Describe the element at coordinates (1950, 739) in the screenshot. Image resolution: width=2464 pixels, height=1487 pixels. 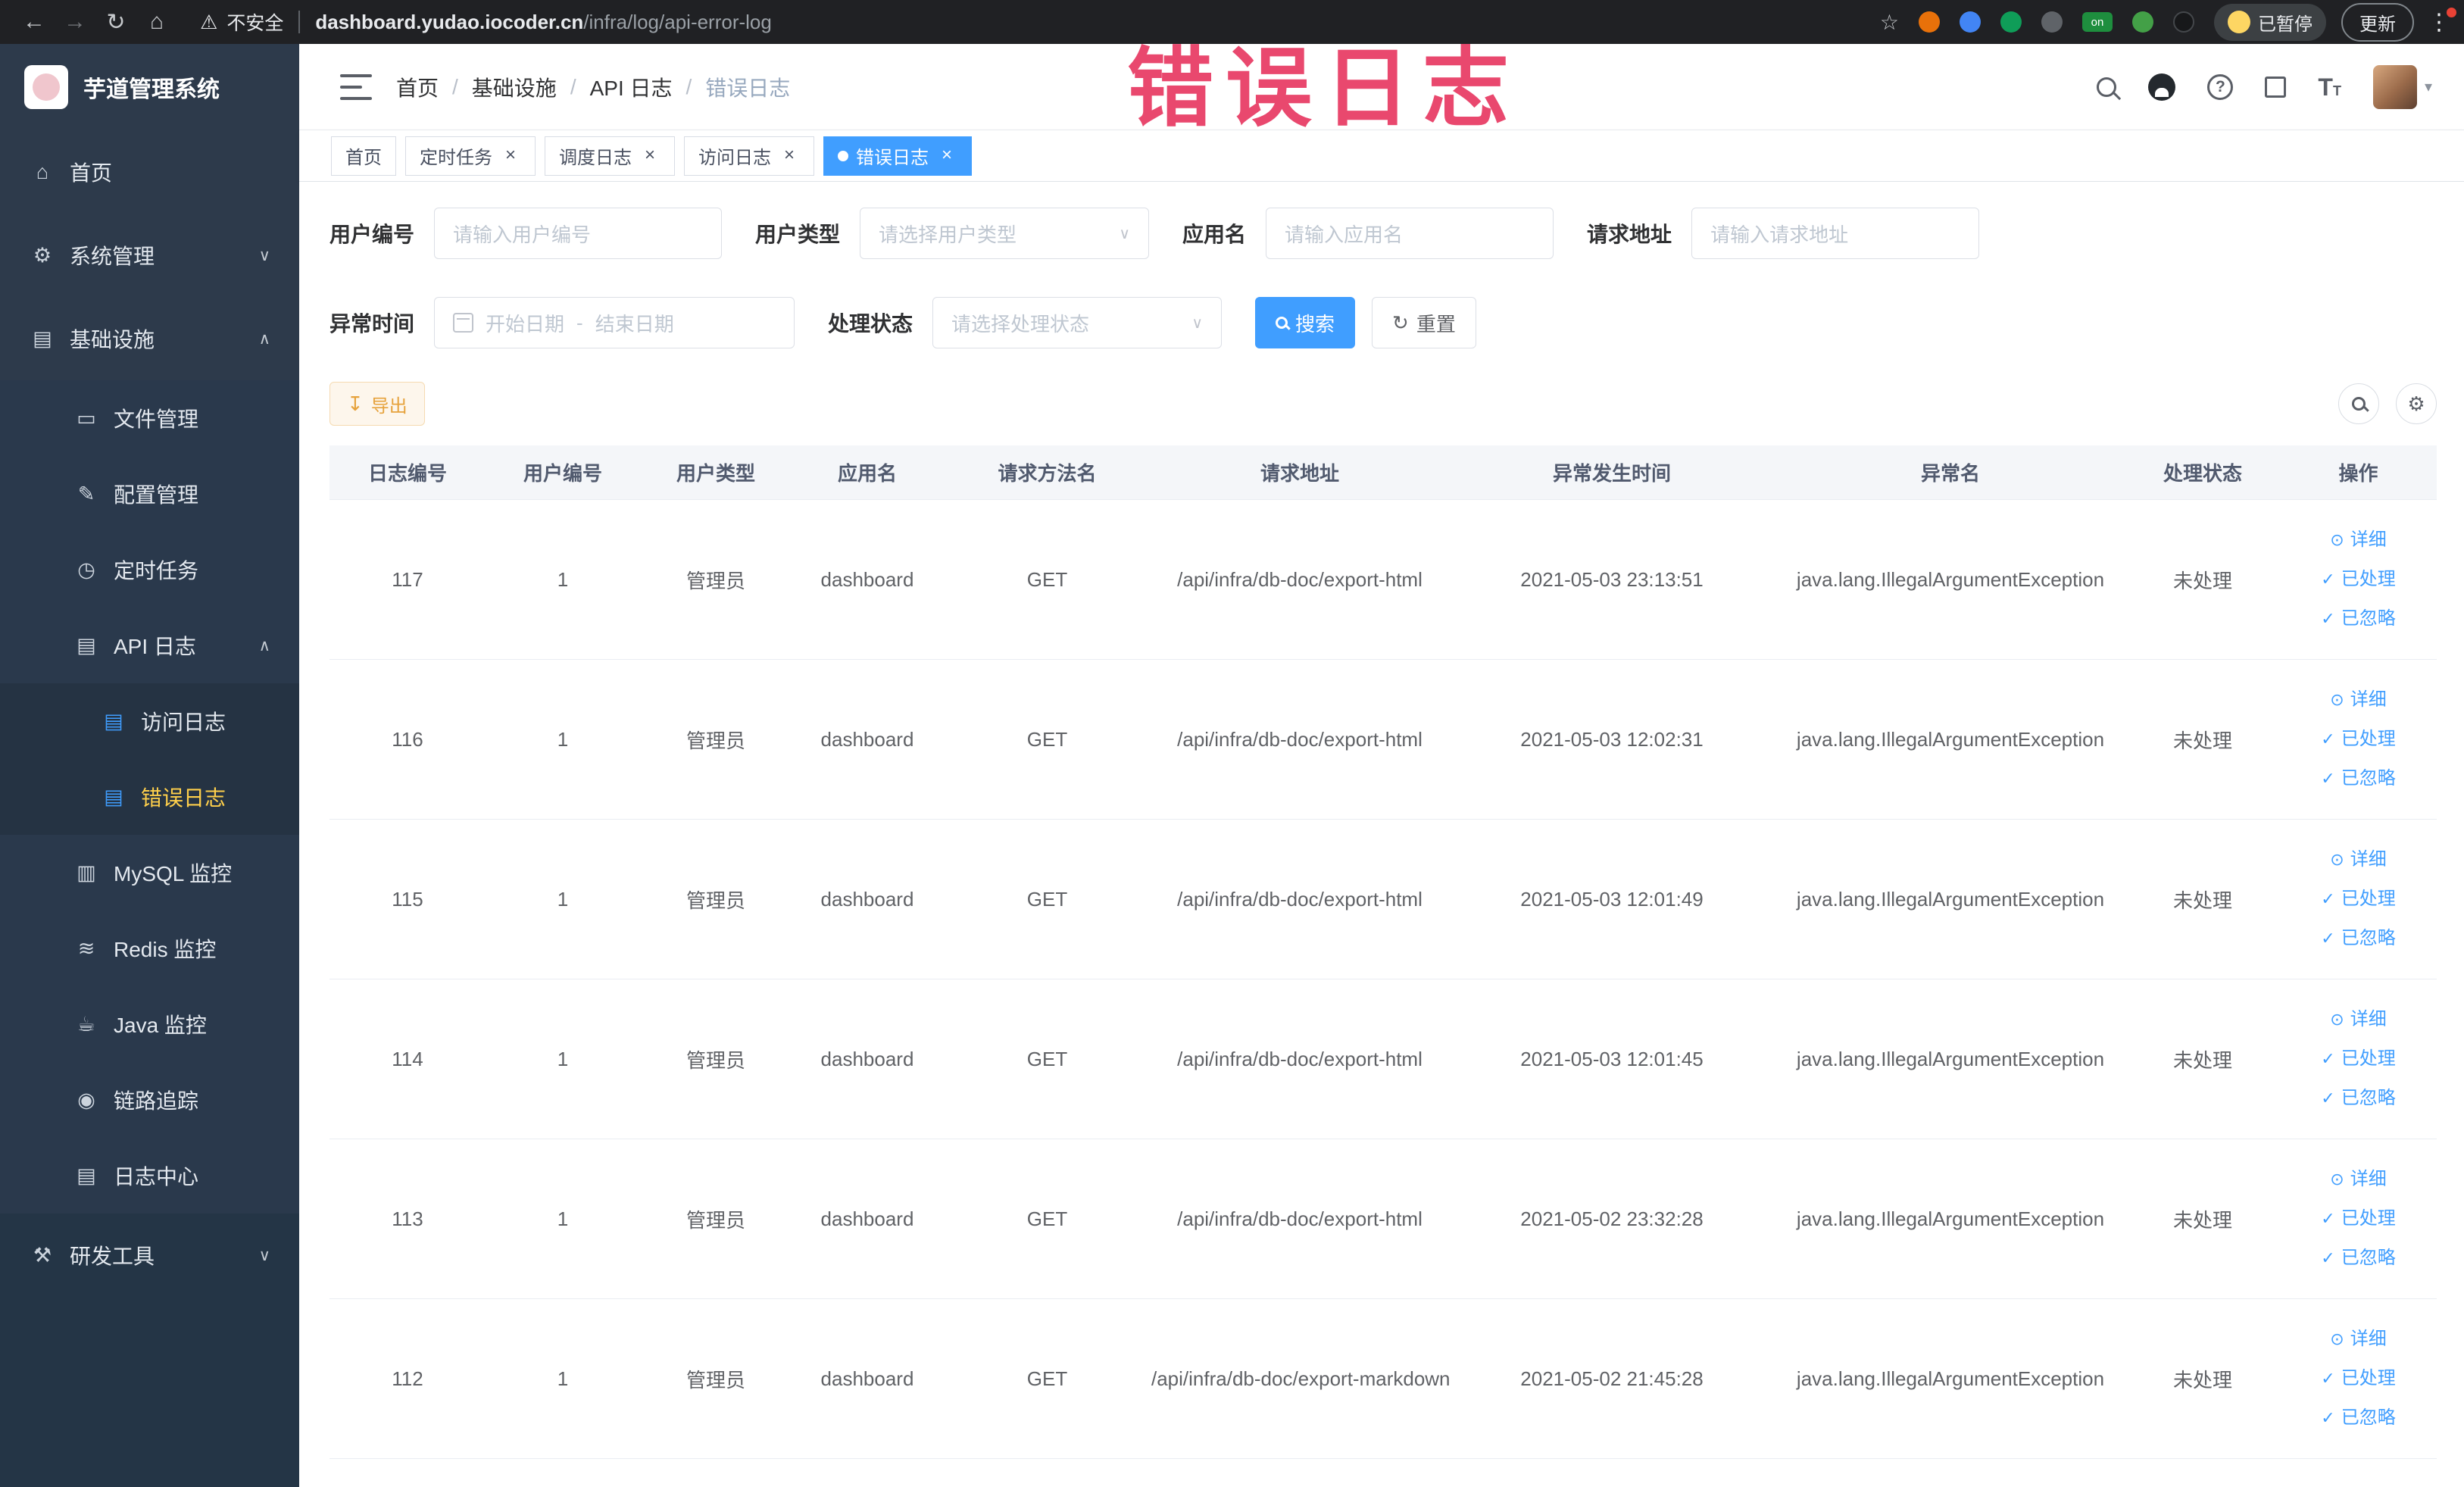
I see `cell-exception-name: java.lang.IllegalArgumentException` at that location.